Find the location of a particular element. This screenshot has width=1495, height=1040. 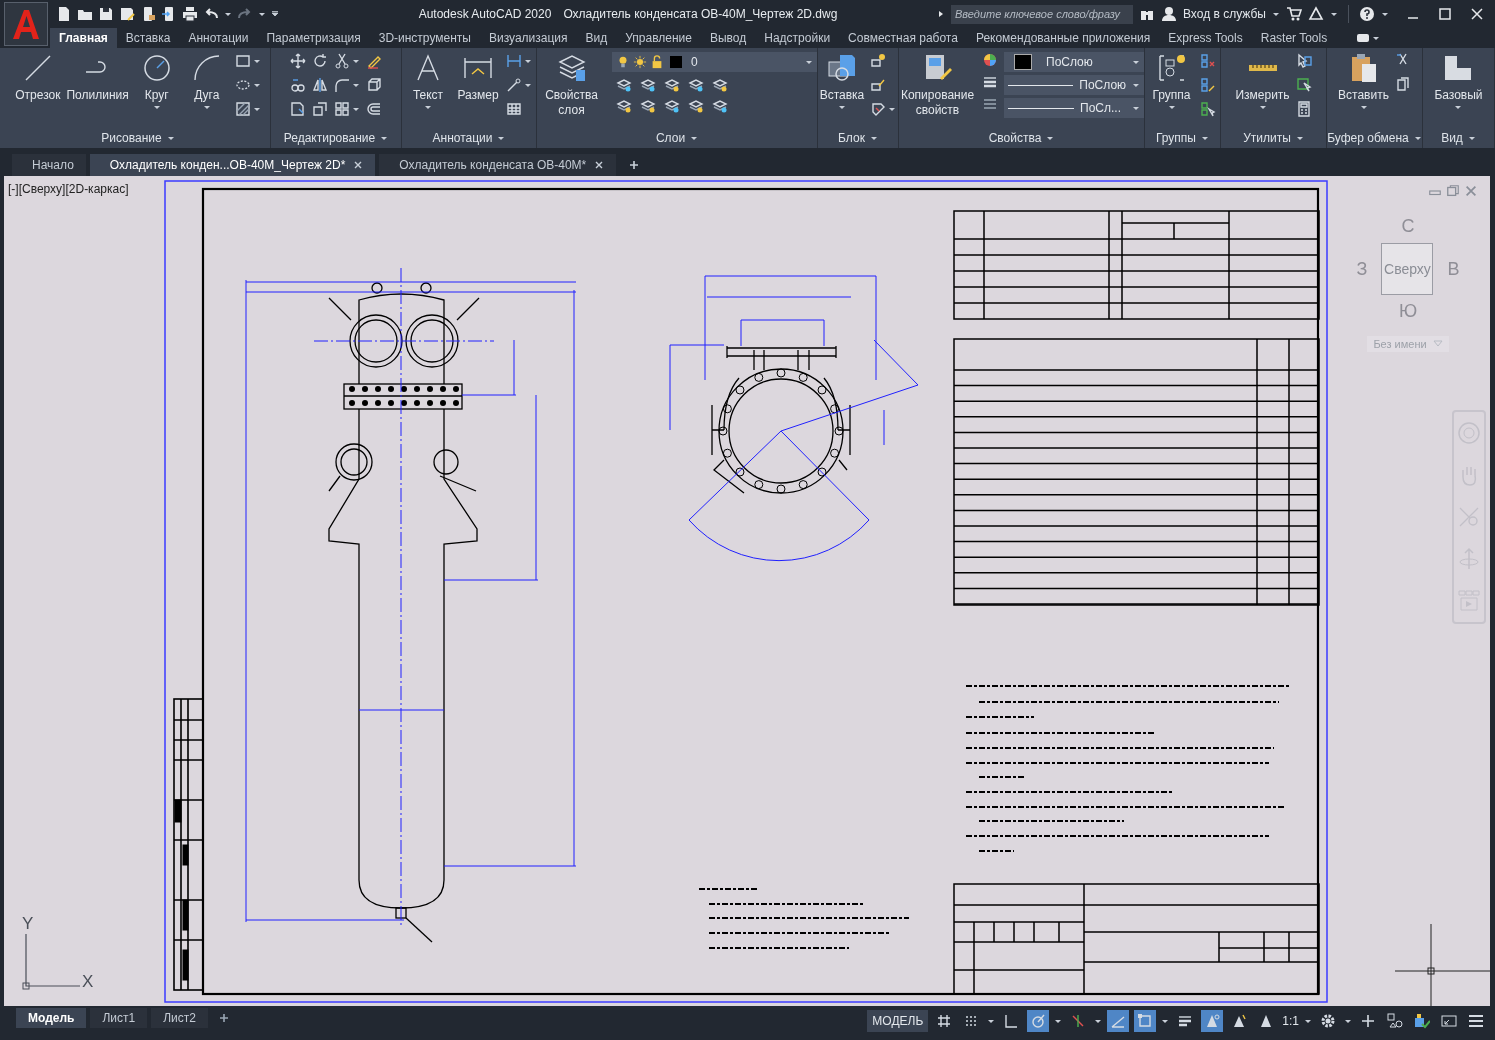

print-icon is located at coordinates (190, 14).